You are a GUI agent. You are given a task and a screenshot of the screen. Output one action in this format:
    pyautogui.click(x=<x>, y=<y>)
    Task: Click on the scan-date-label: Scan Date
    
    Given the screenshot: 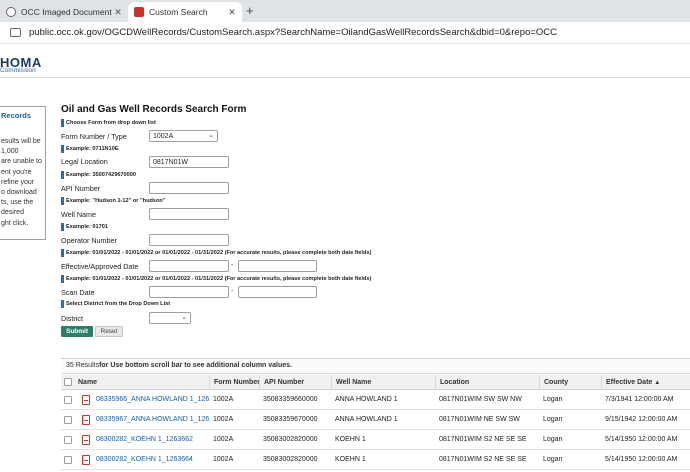 What is the action you would take?
    pyautogui.click(x=78, y=292)
    